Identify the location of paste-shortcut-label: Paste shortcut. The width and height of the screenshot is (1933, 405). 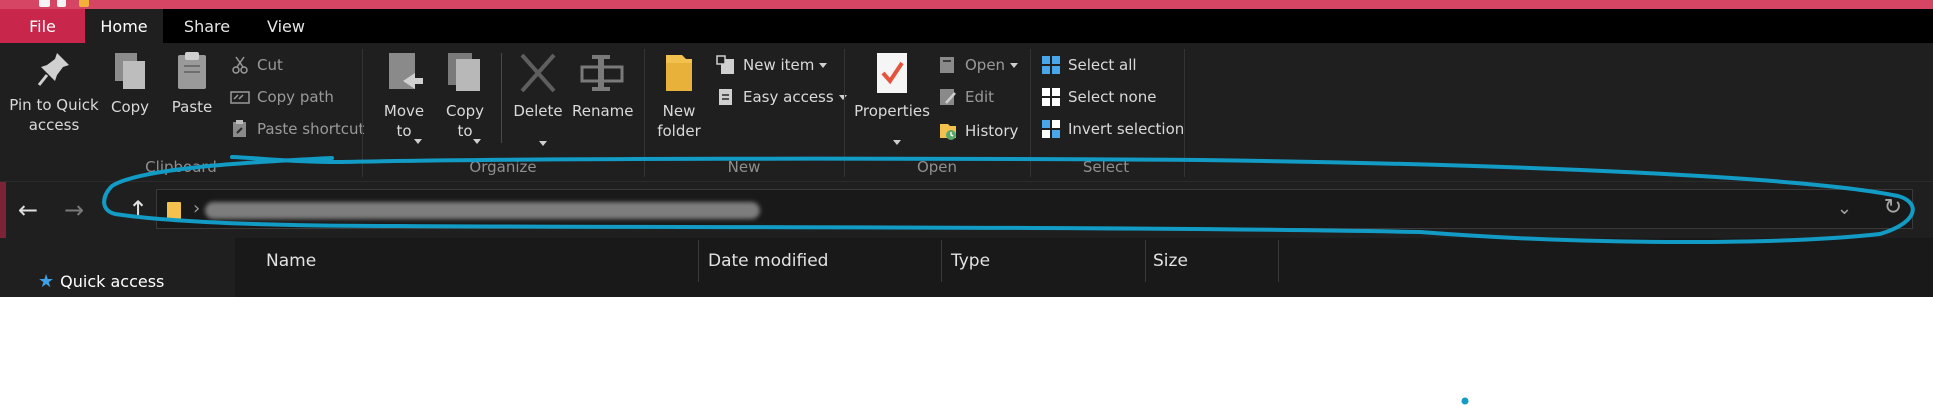
(311, 129).